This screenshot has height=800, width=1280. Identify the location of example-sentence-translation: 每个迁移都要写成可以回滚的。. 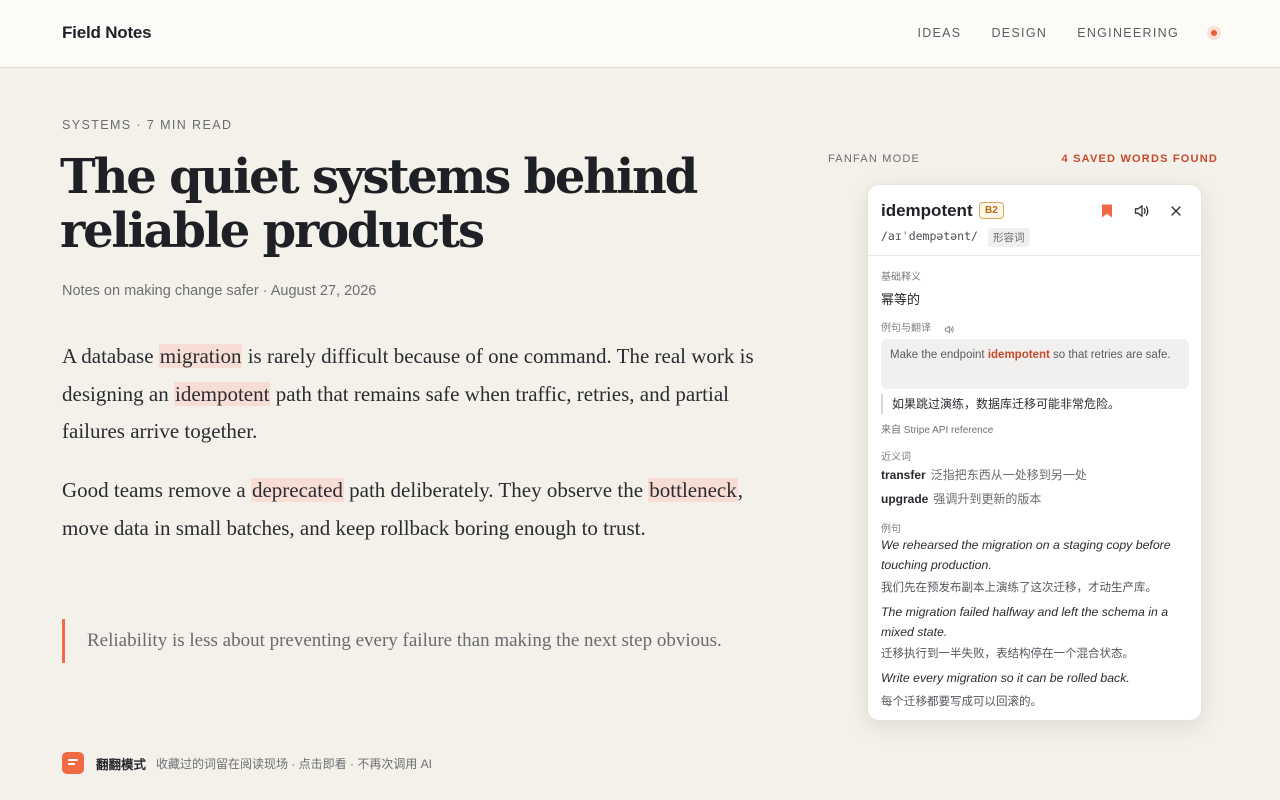
(961, 702).